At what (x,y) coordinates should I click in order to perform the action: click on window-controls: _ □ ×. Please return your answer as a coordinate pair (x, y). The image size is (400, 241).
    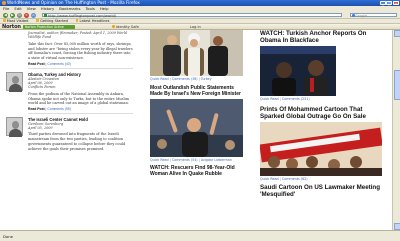
    Looking at the image, I should click on (389, 3).